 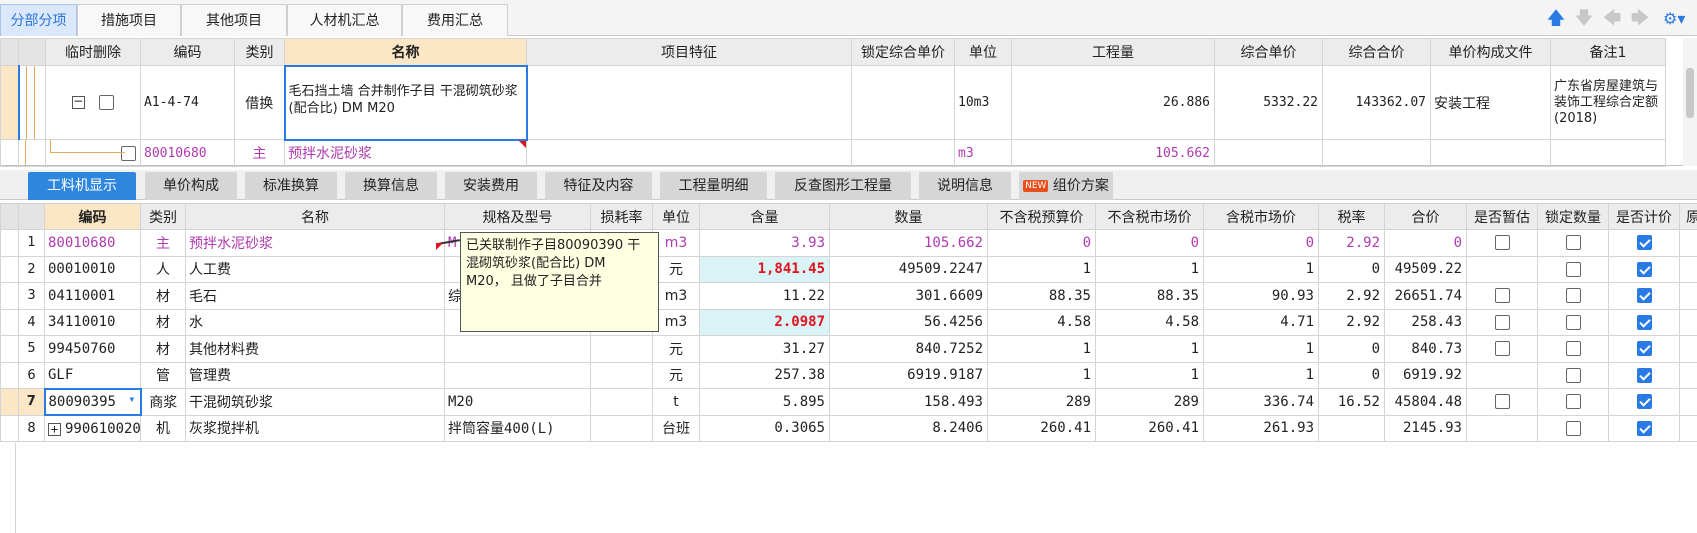 What do you see at coordinates (517, 216) in the screenshot?
I see `col-spec: 规格及型号` at bounding box center [517, 216].